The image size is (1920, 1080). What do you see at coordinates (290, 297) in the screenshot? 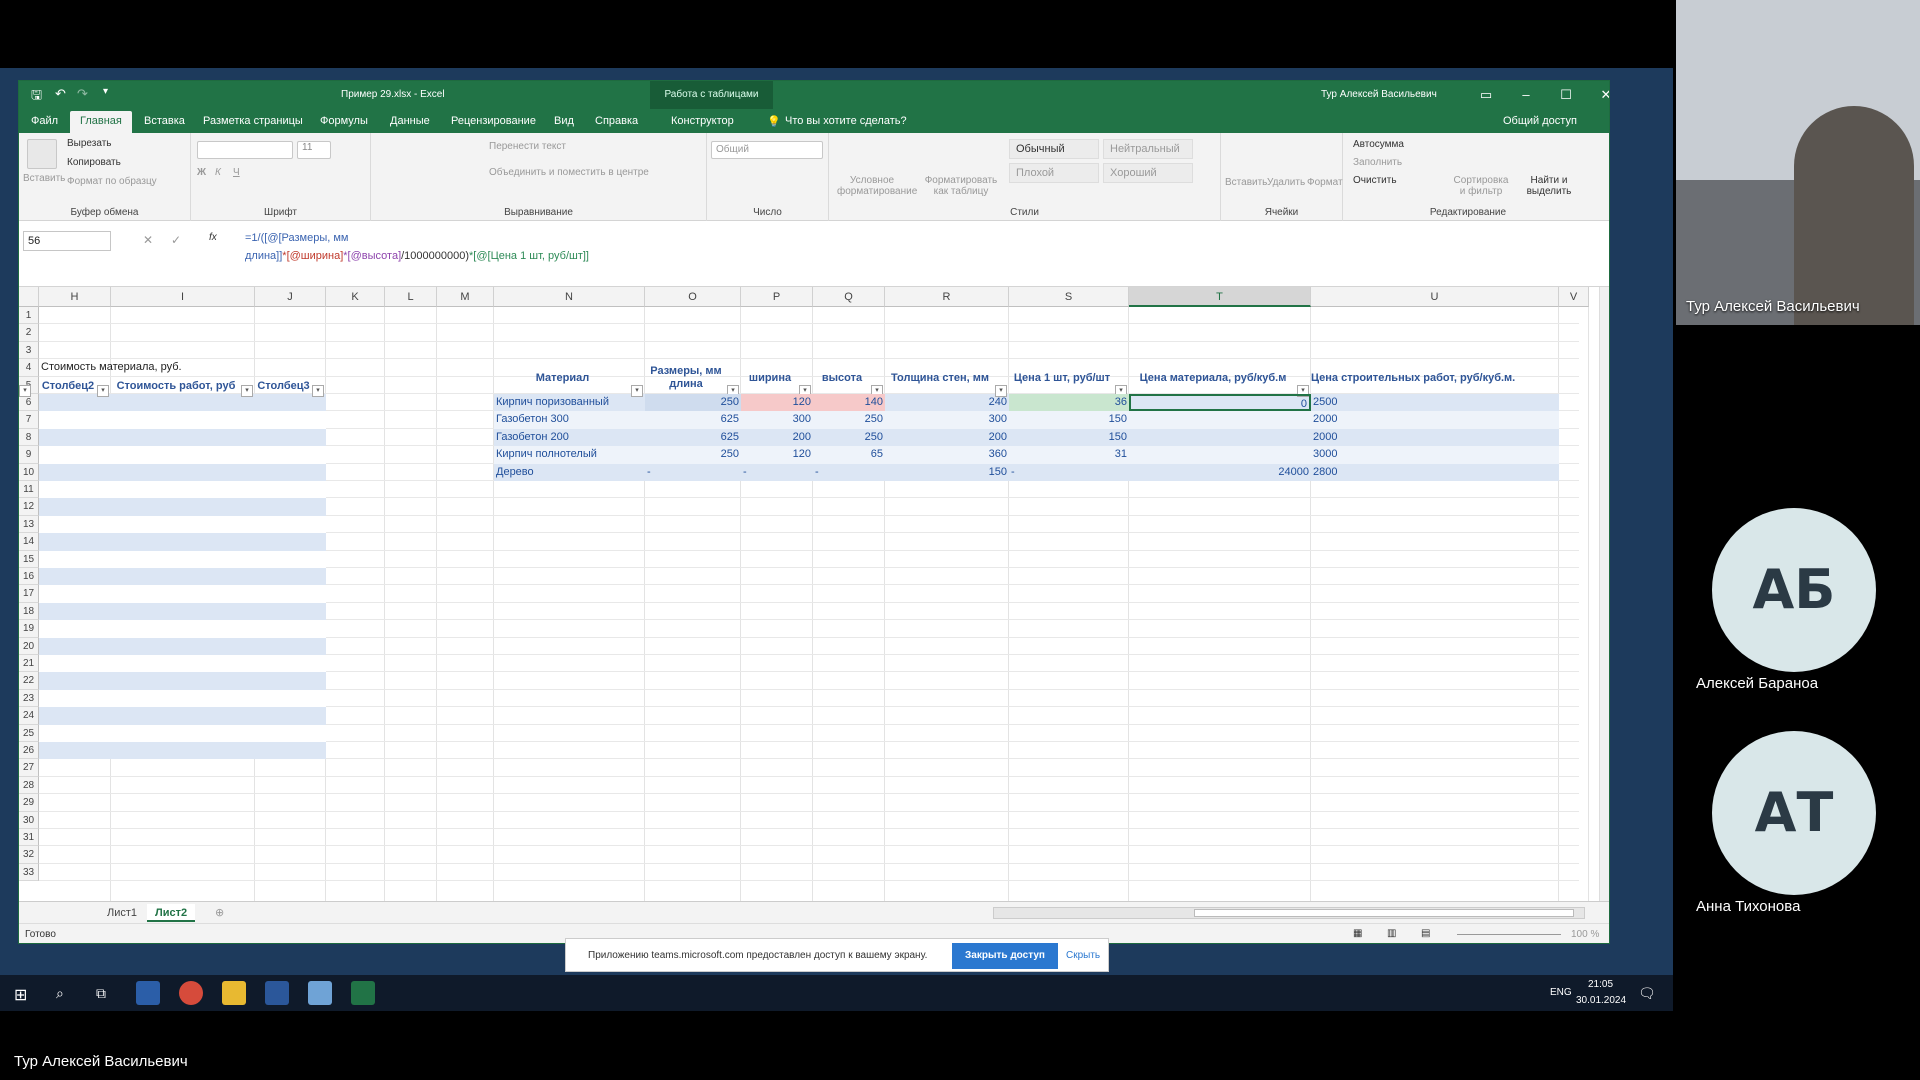
I see `column-header: J` at bounding box center [290, 297].